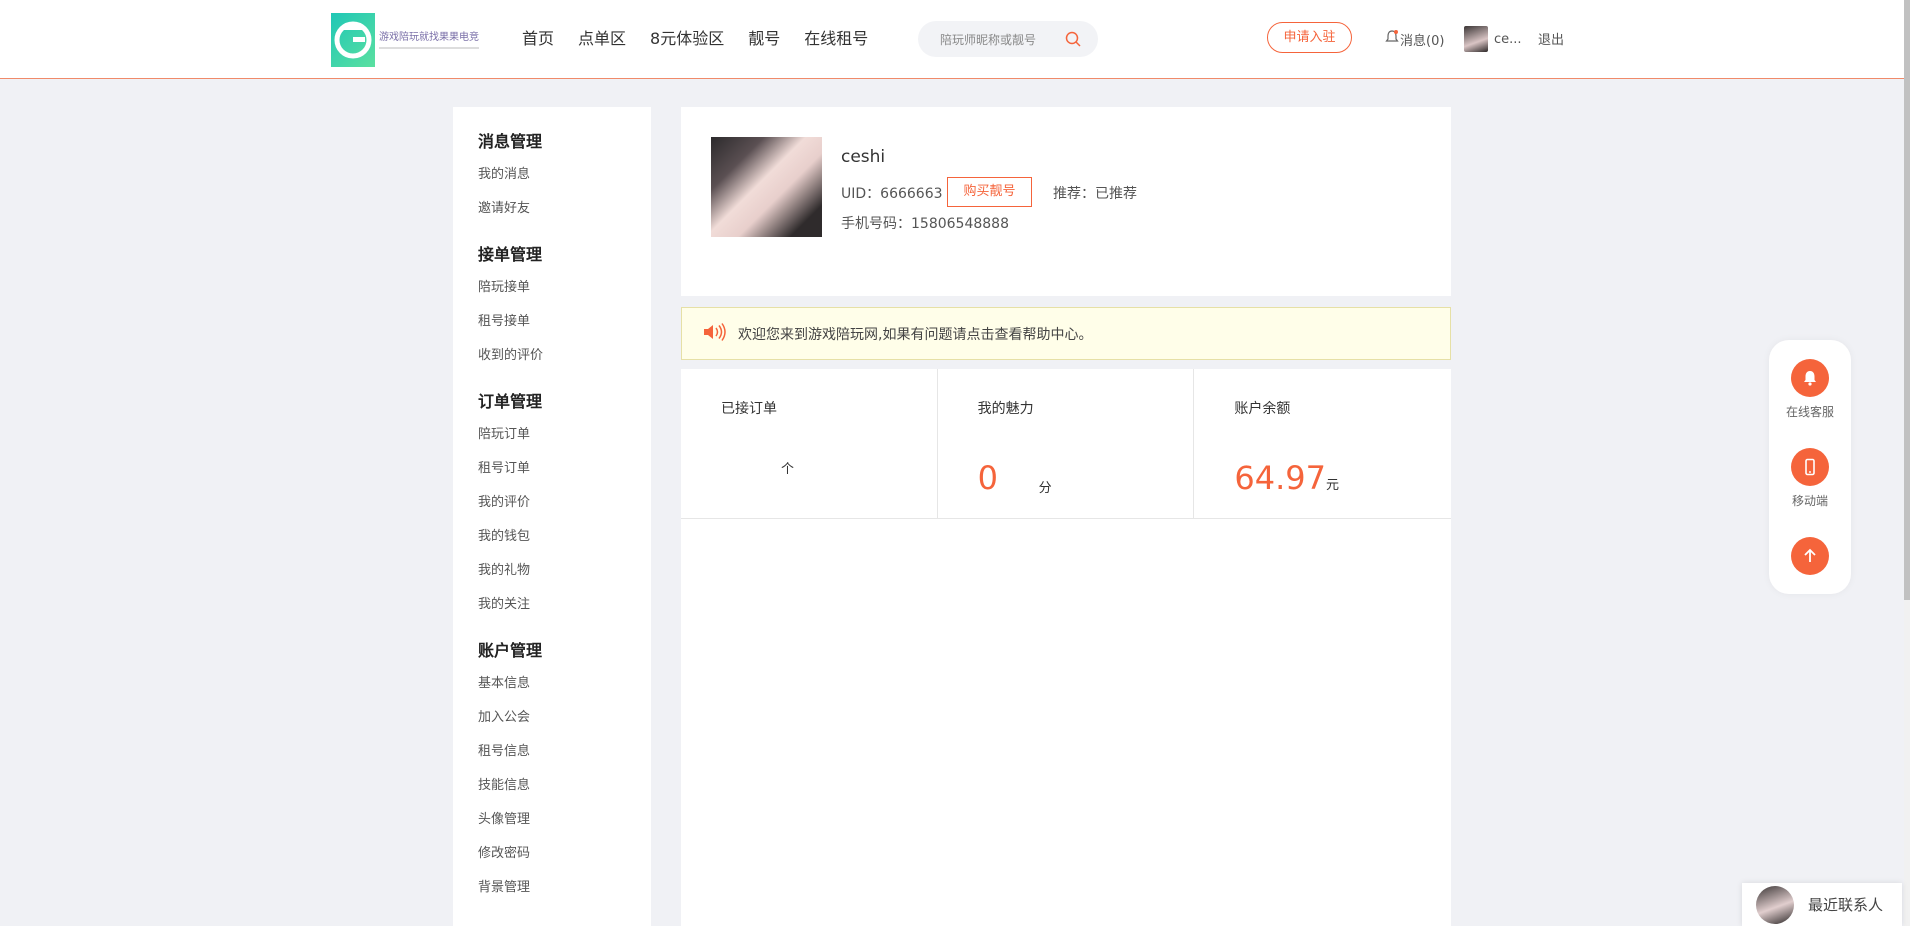 The width and height of the screenshot is (1910, 926). I want to click on sidebar-item-invite-friends: 邀请好友, so click(564, 209).